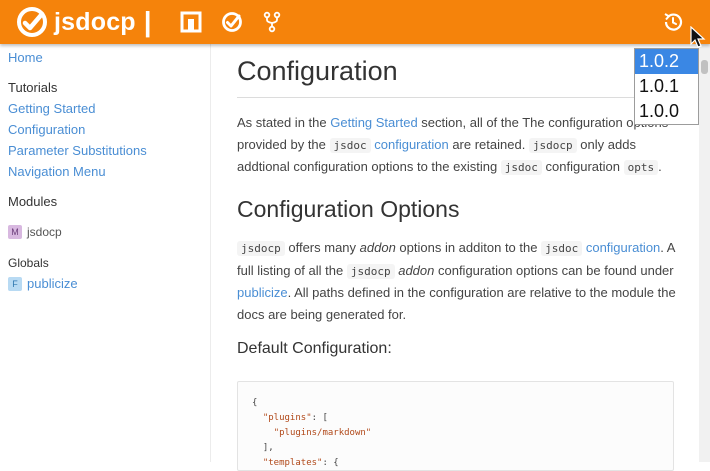 The width and height of the screenshot is (710, 471). What do you see at coordinates (232, 22) in the screenshot?
I see `check-circle-icon` at bounding box center [232, 22].